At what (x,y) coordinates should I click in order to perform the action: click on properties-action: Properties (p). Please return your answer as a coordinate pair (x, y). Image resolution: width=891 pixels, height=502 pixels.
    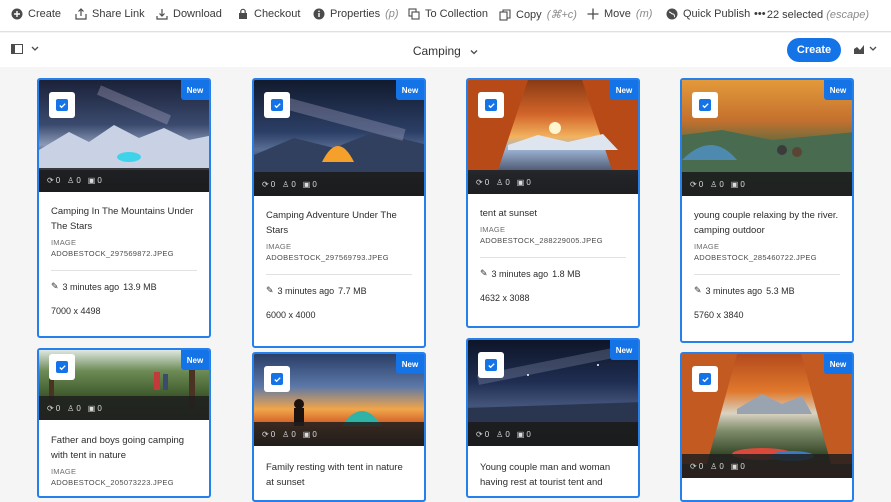
    Looking at the image, I should click on (356, 14).